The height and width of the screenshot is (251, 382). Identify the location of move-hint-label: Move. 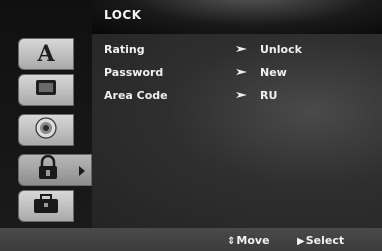
(253, 240).